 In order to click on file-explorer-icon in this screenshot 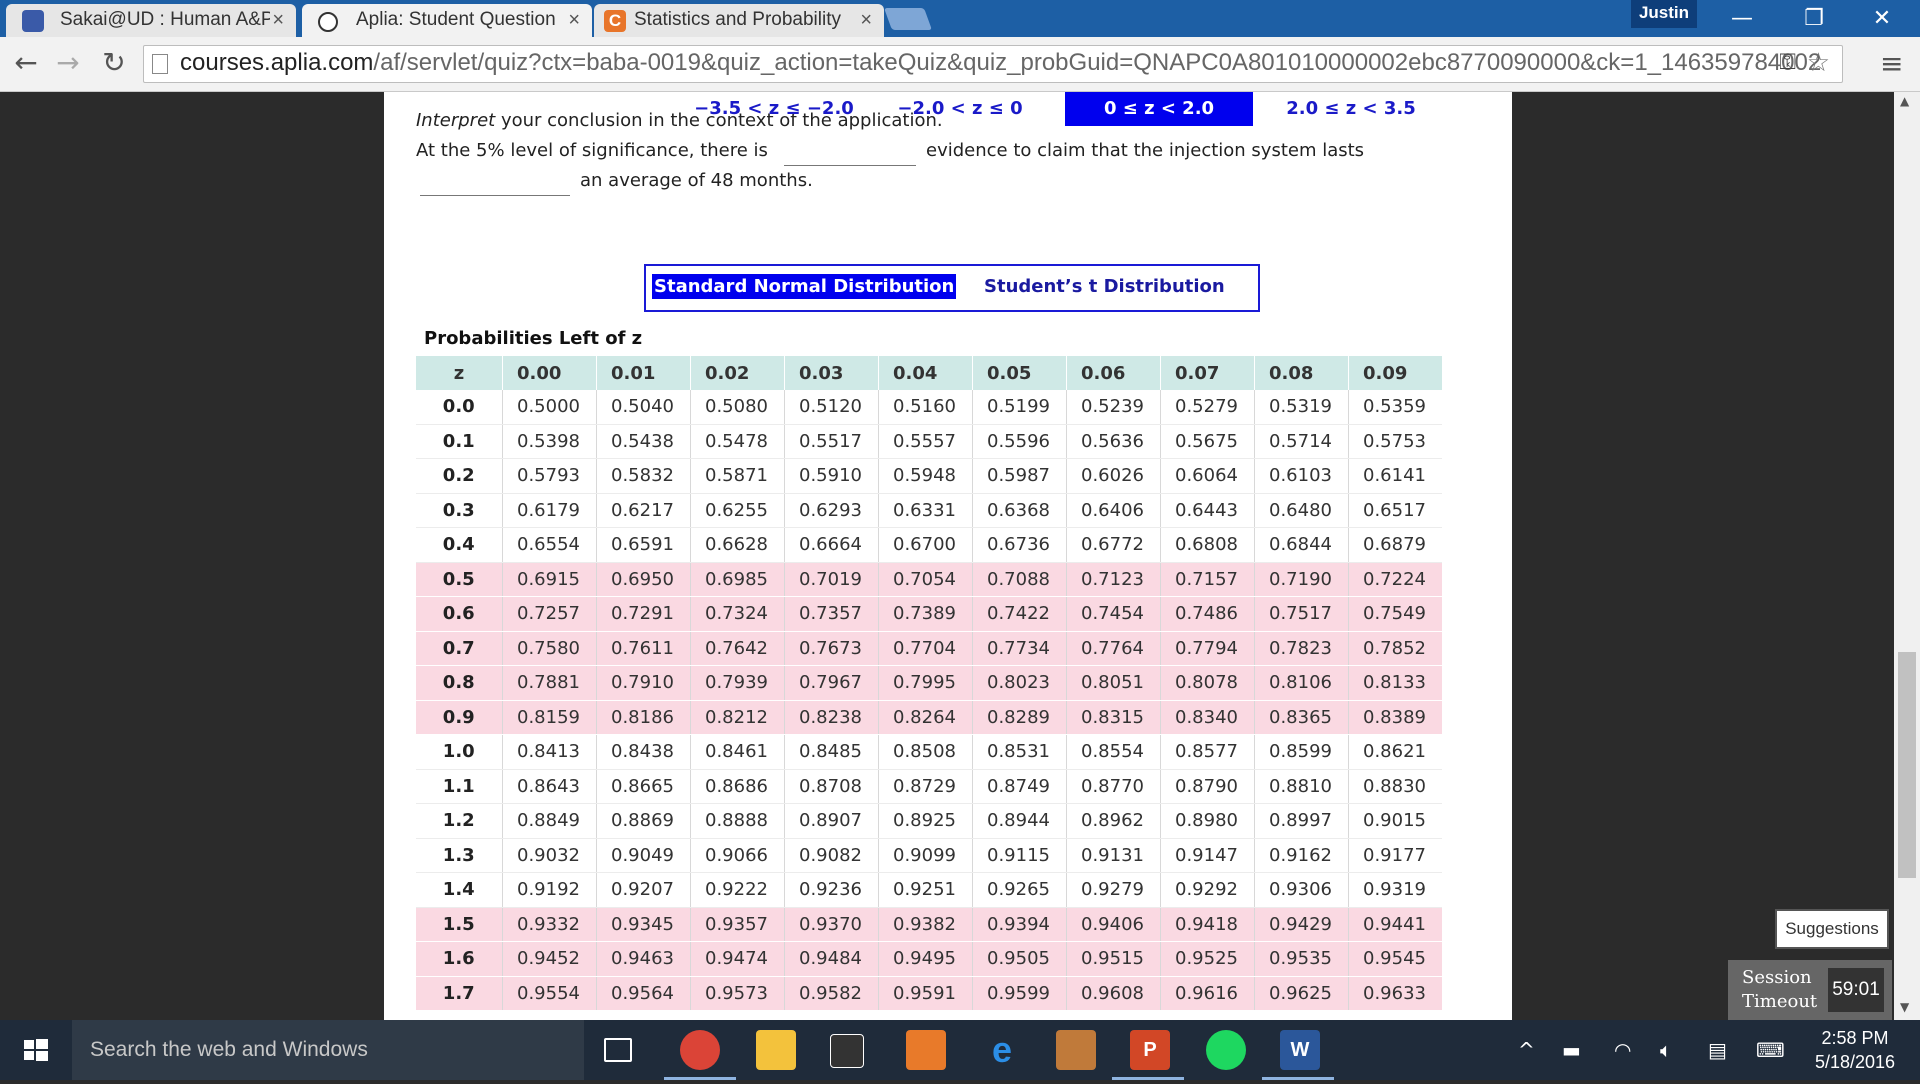, I will do `click(776, 1050)`.